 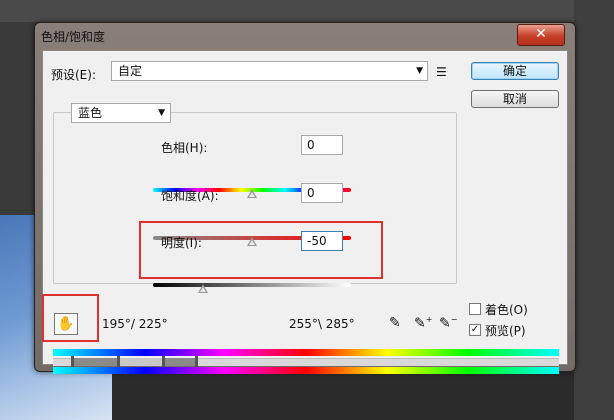 What do you see at coordinates (135, 324) in the screenshot?
I see `range-left-readout: 195°/ 225°` at bounding box center [135, 324].